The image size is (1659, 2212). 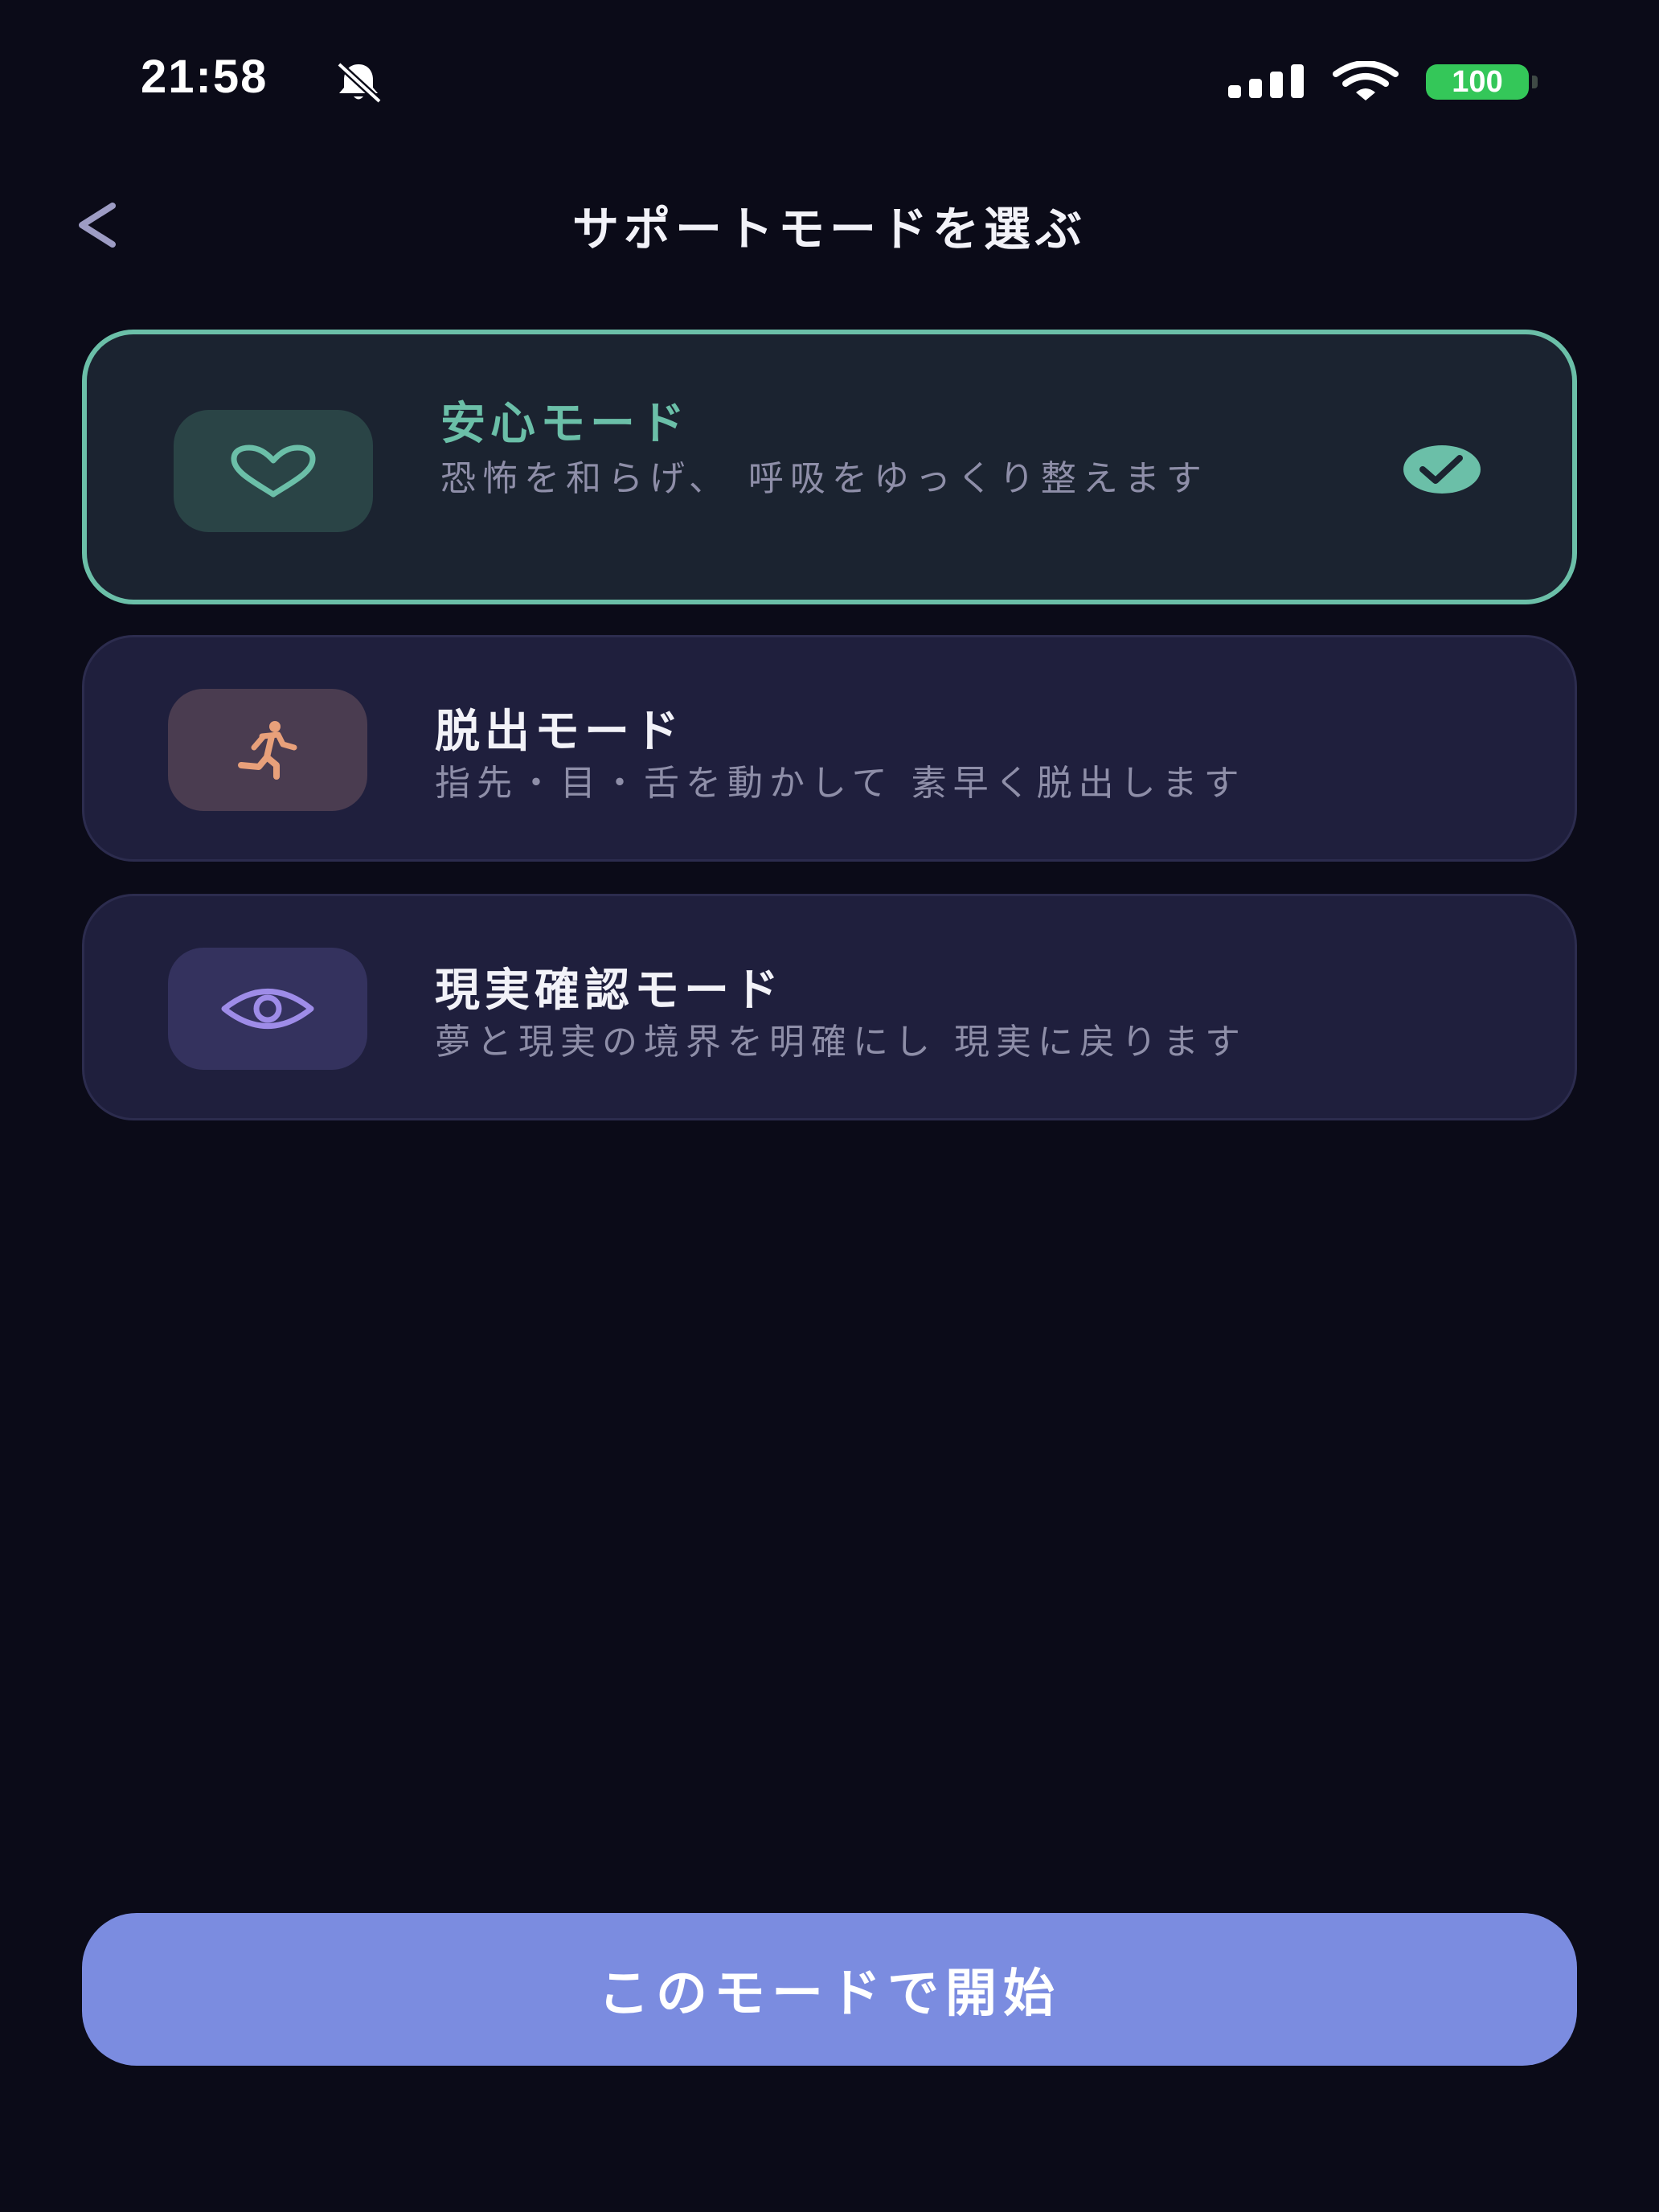 I want to click on mode-title: 現実確認モード, so click(x=609, y=991).